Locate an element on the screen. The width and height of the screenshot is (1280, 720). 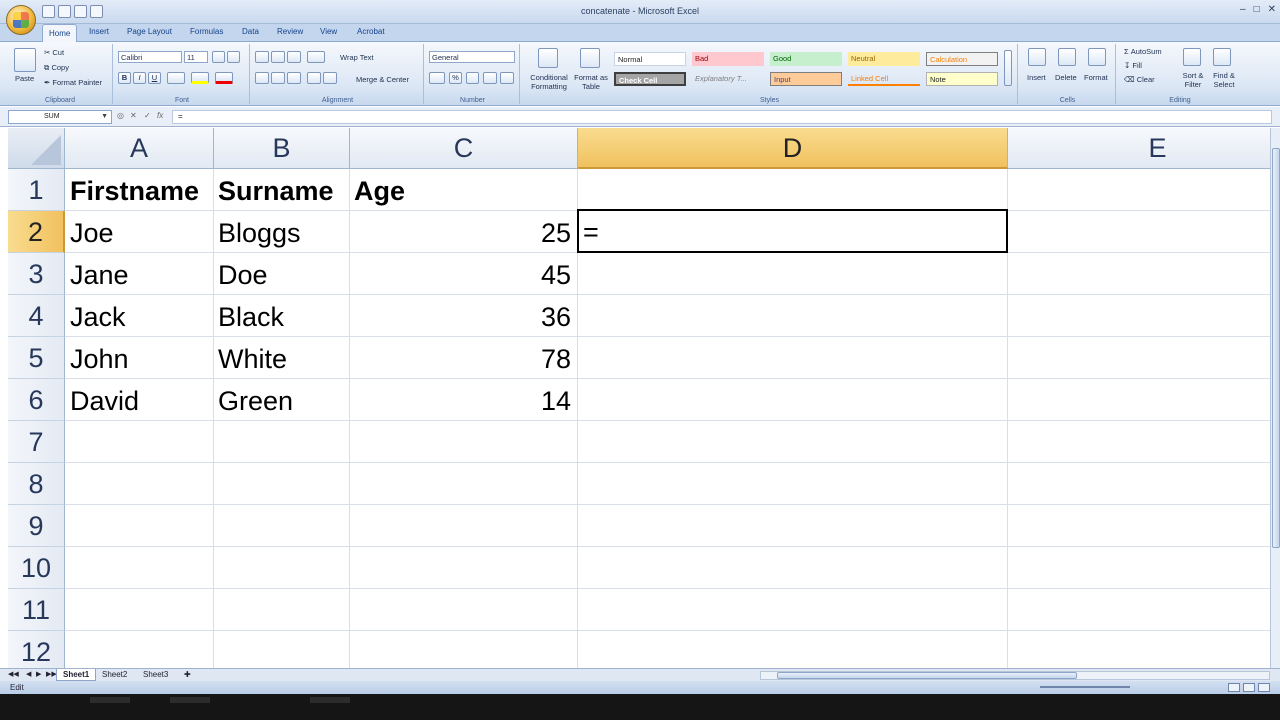
row-header-12: 12 is located at coordinates (36, 649).